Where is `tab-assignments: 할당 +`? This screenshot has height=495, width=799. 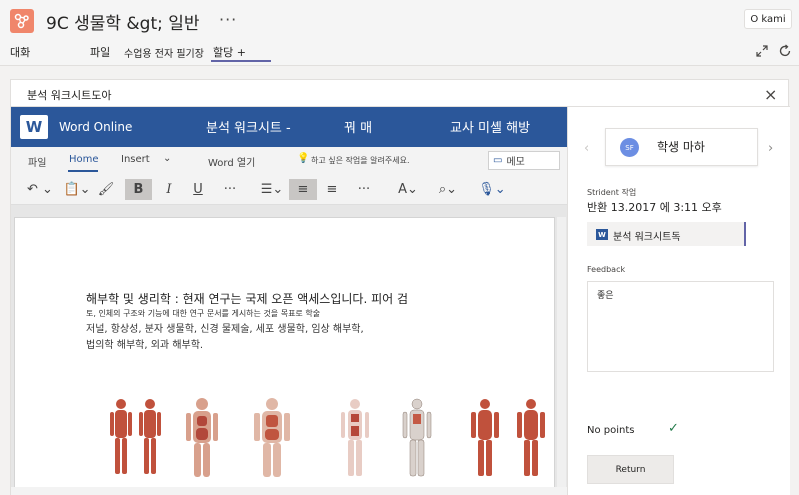 tab-assignments: 할당 + is located at coordinates (229, 52).